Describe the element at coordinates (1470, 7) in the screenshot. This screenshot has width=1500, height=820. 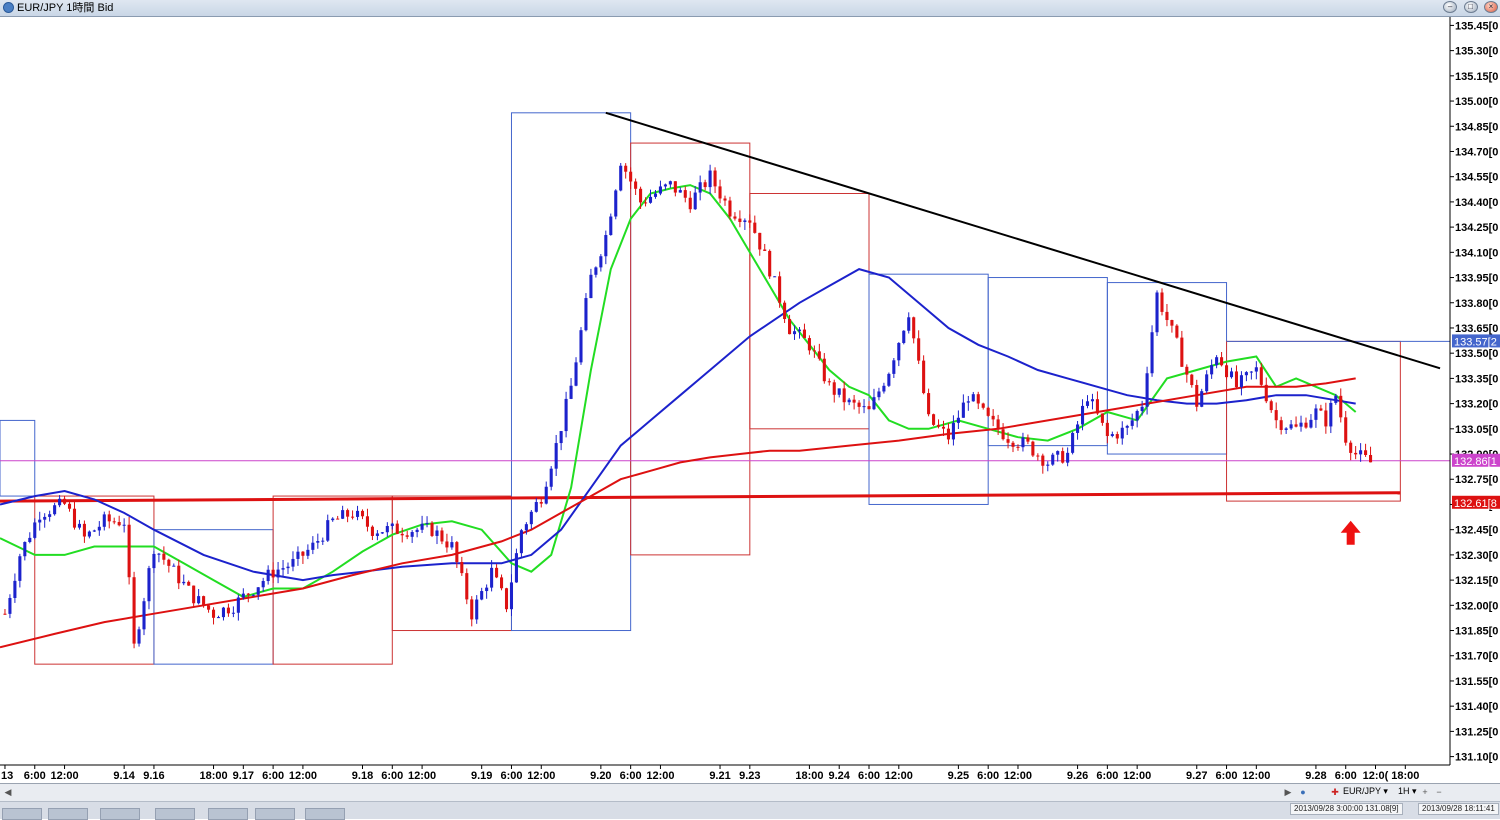
I see `maximize-icon: □` at that location.